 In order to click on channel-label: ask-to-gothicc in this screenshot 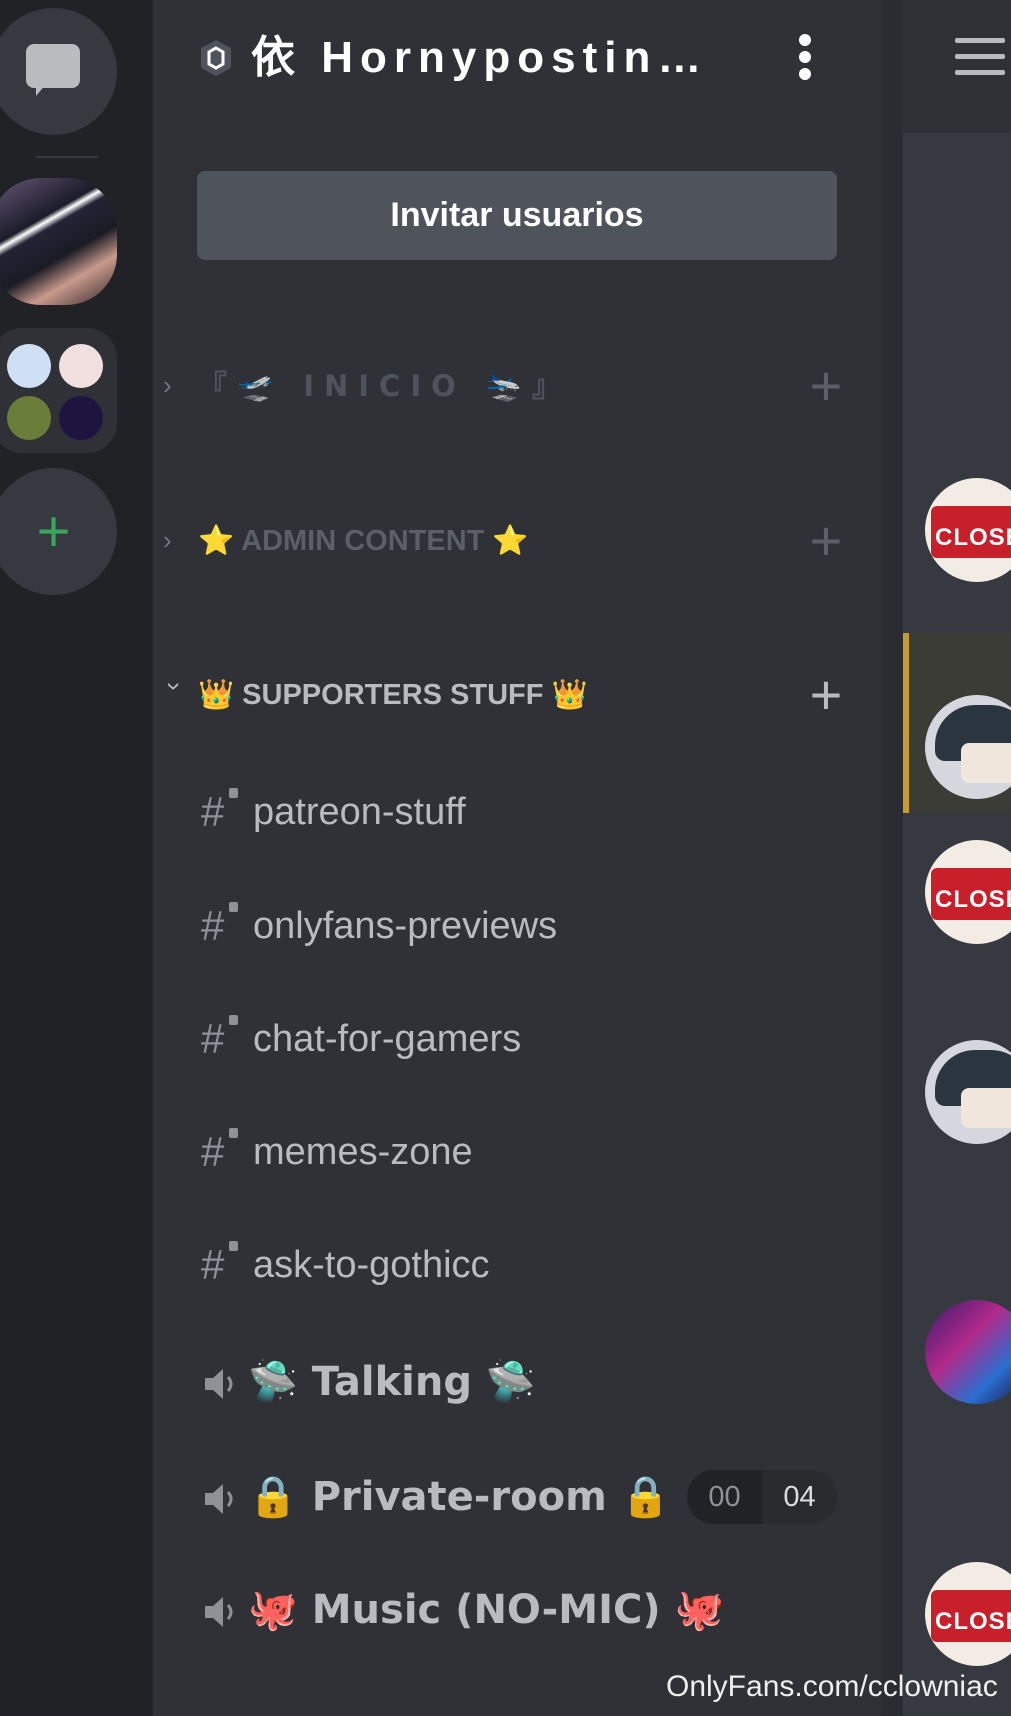, I will do `click(371, 1265)`.